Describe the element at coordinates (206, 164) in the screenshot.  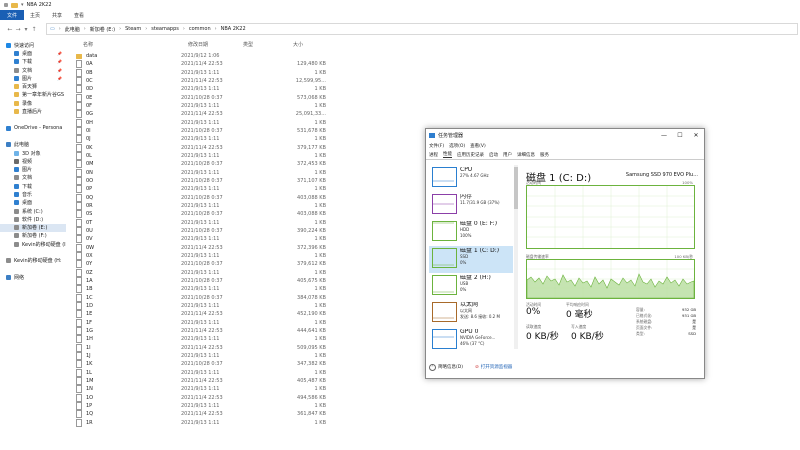
I see `file-row: 0M 2021/10/28 0:37 372,453 KB` at that location.